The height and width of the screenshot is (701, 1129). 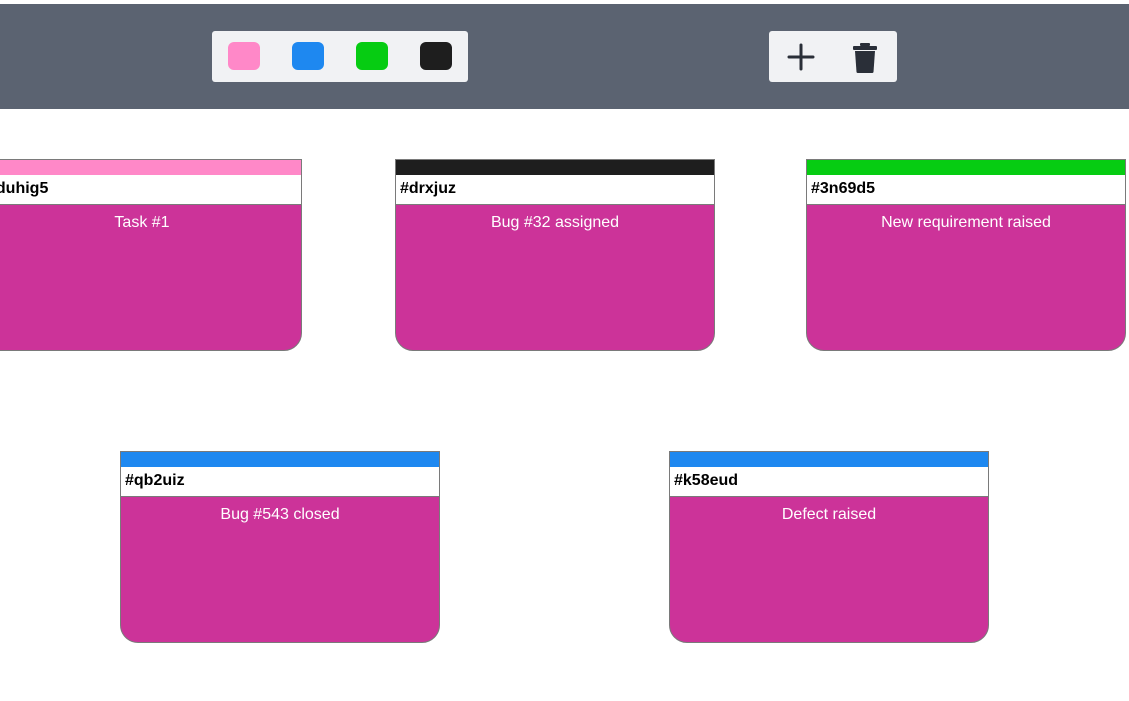 What do you see at coordinates (280, 547) in the screenshot?
I see `ticket-card: #qb2uiz Bug #543 closed` at bounding box center [280, 547].